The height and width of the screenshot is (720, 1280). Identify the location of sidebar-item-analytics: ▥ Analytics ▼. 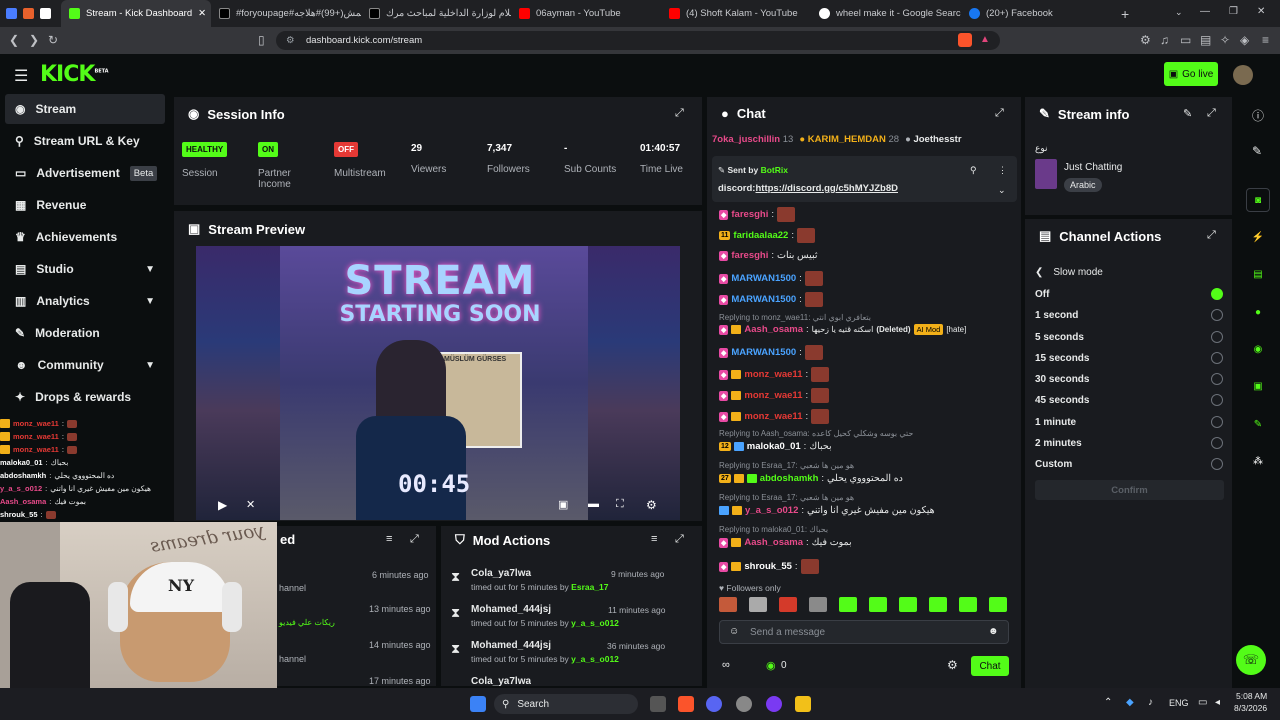
(85, 301).